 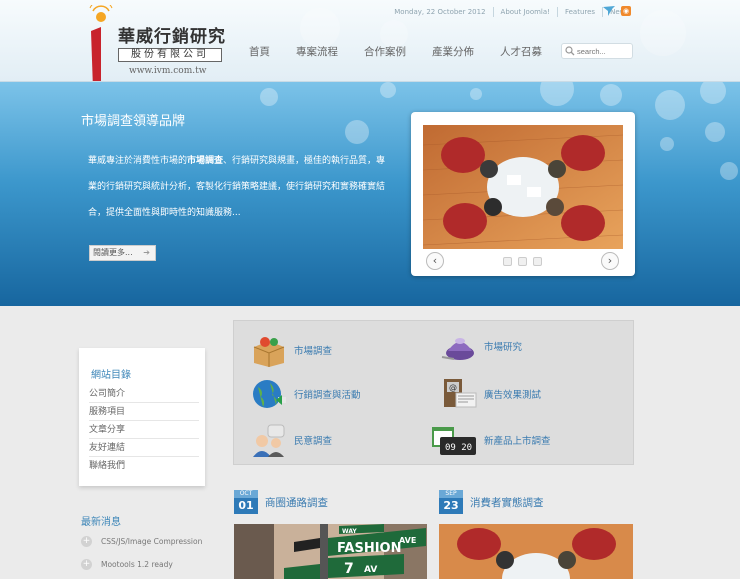 What do you see at coordinates (513, 395) in the screenshot?
I see `service-label: 廣告效果測試` at bounding box center [513, 395].